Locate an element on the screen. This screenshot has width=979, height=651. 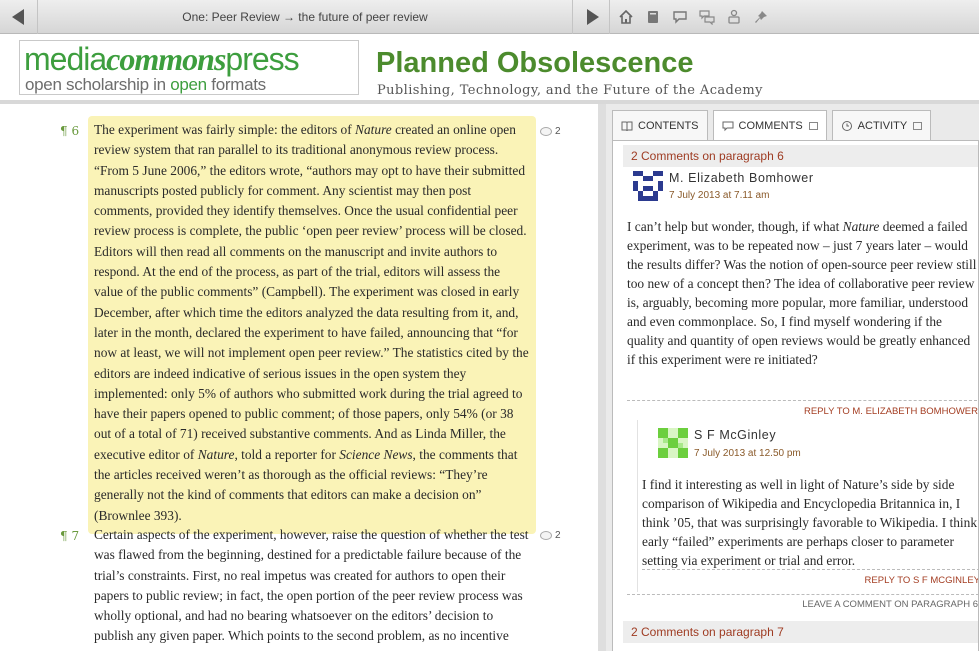
site-title: Planned Obsolescence is located at coordinates (535, 63).